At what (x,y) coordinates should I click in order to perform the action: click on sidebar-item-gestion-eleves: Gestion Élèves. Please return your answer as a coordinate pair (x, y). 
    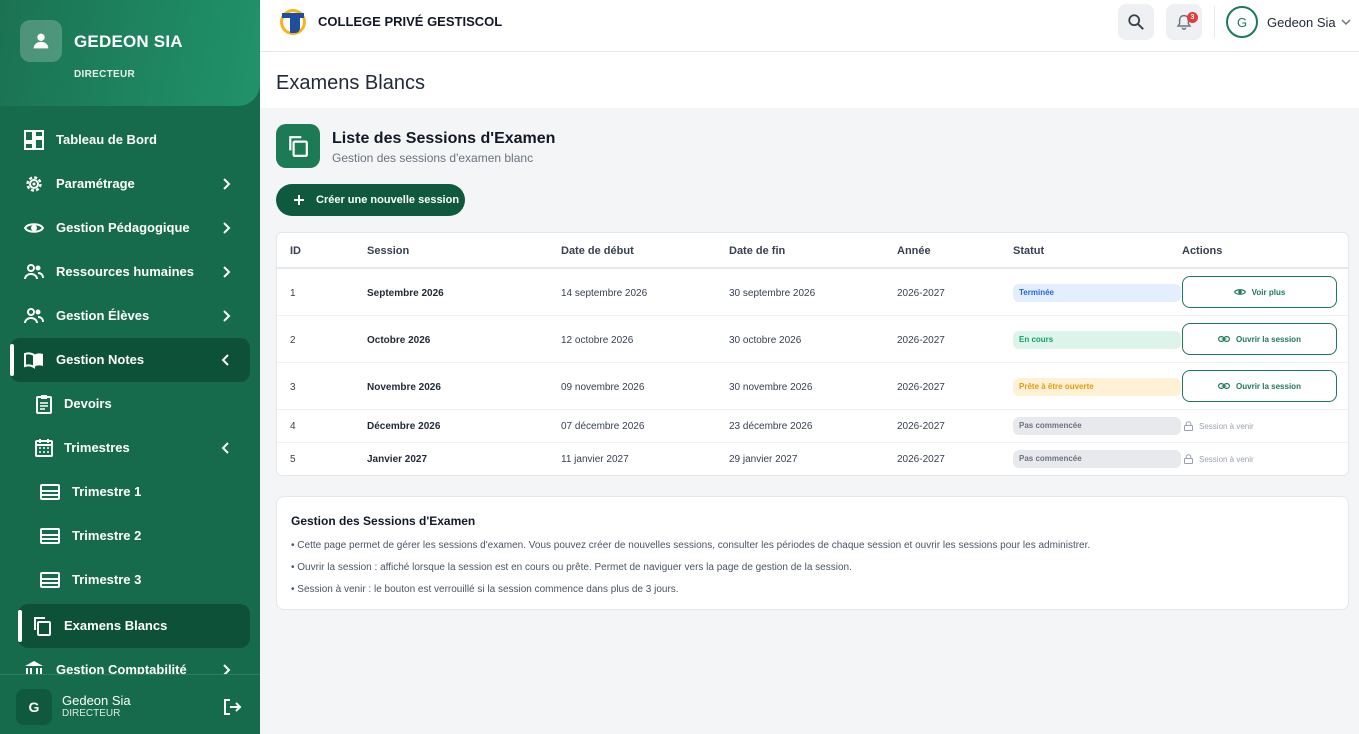
    Looking at the image, I should click on (130, 316).